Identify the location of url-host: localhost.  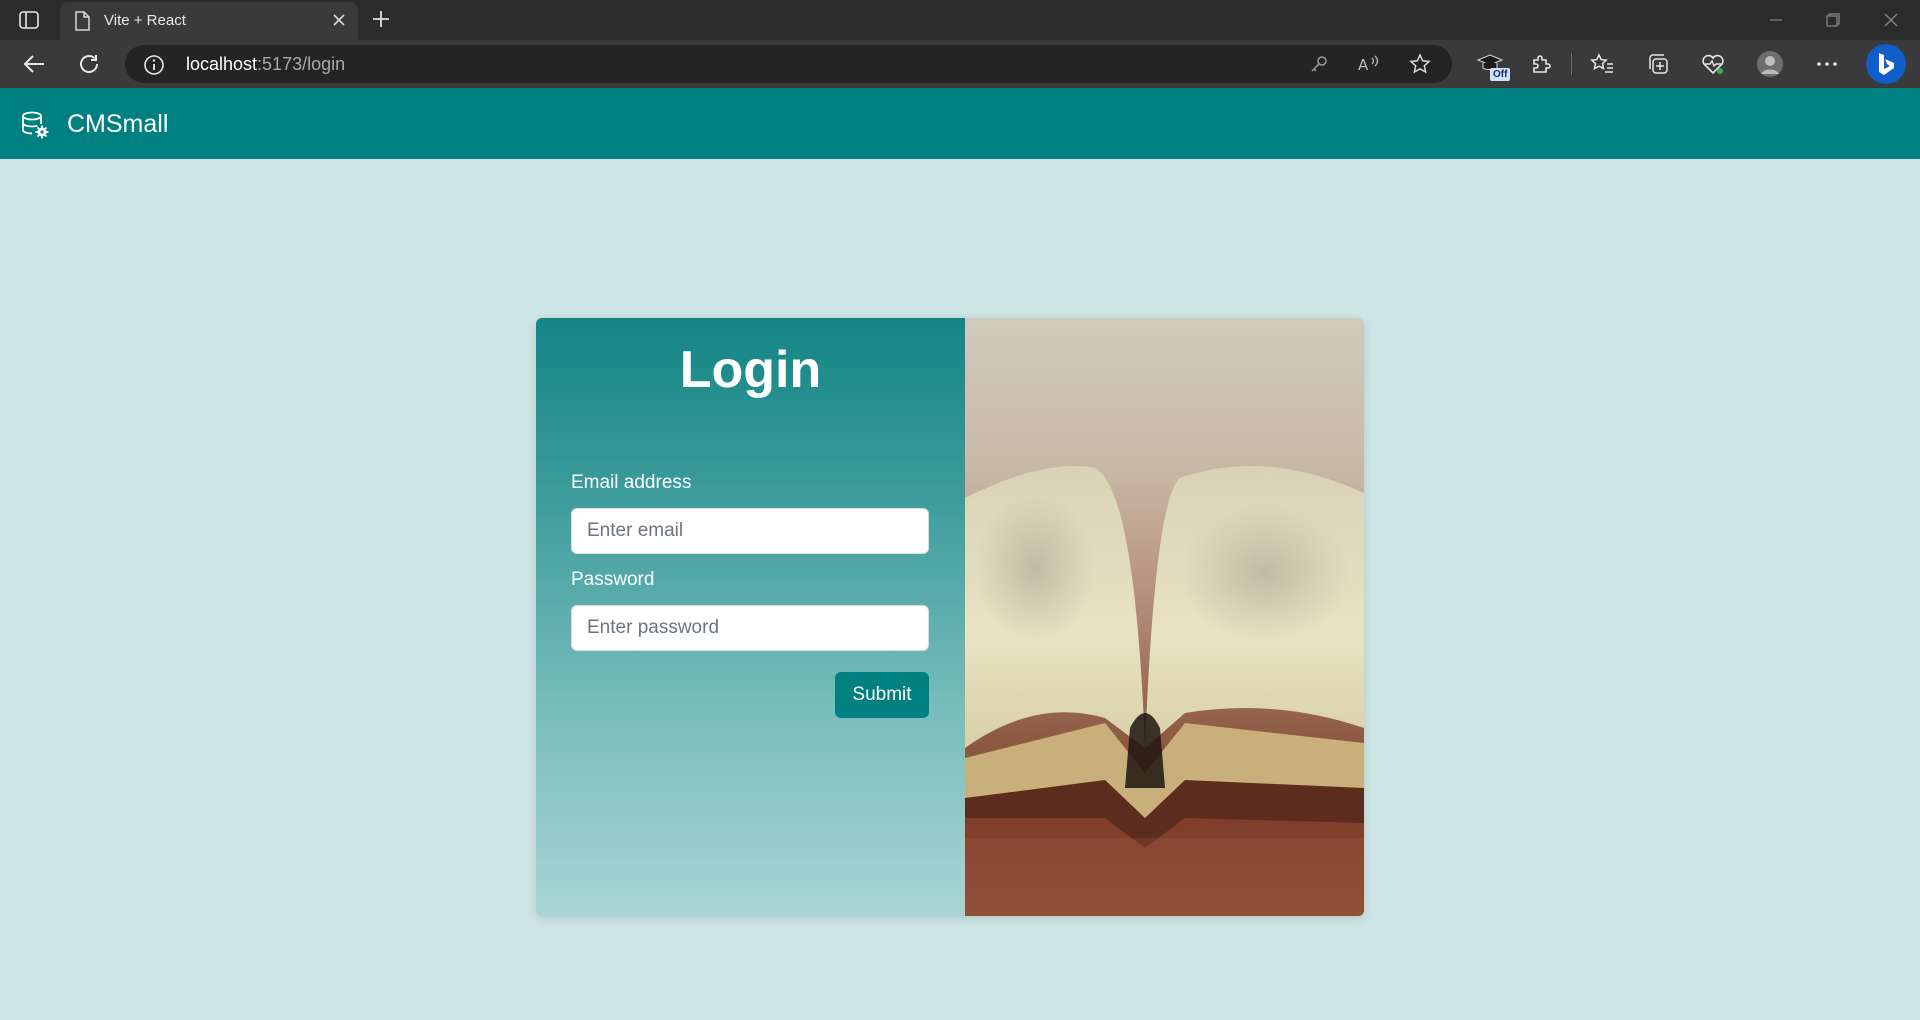
(222, 64).